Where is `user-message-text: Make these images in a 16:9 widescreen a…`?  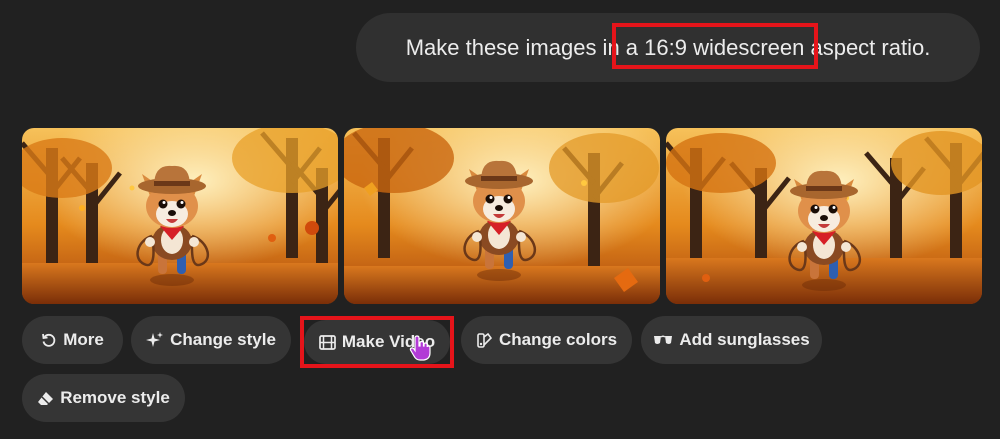
user-message-text: Make these images in a 16:9 widescreen a… is located at coordinates (668, 48).